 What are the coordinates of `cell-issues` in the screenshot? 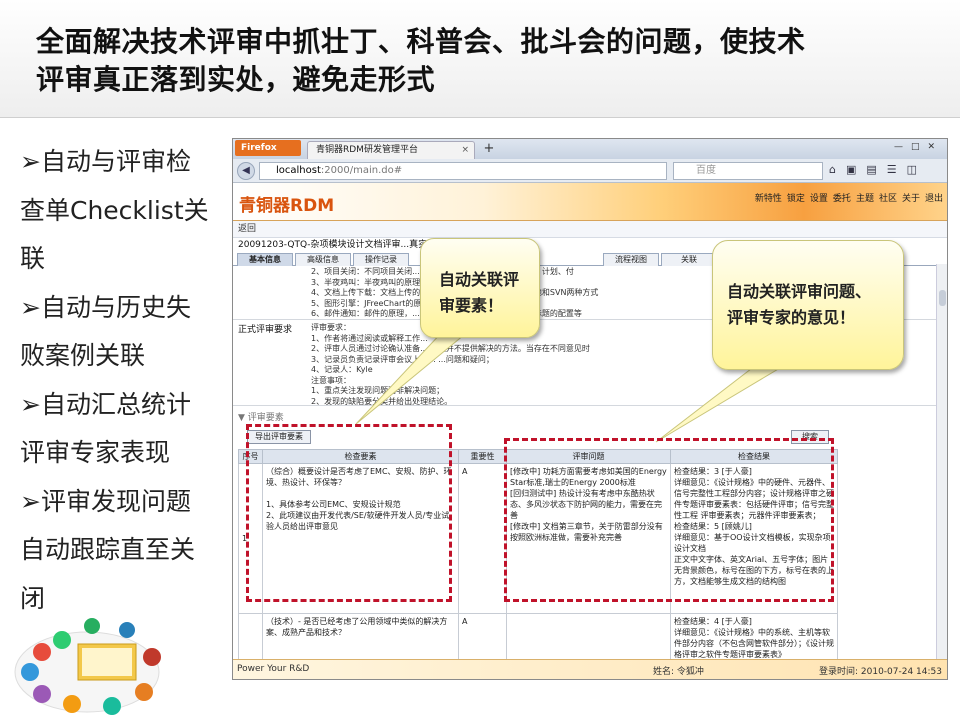 It's located at (588, 637).